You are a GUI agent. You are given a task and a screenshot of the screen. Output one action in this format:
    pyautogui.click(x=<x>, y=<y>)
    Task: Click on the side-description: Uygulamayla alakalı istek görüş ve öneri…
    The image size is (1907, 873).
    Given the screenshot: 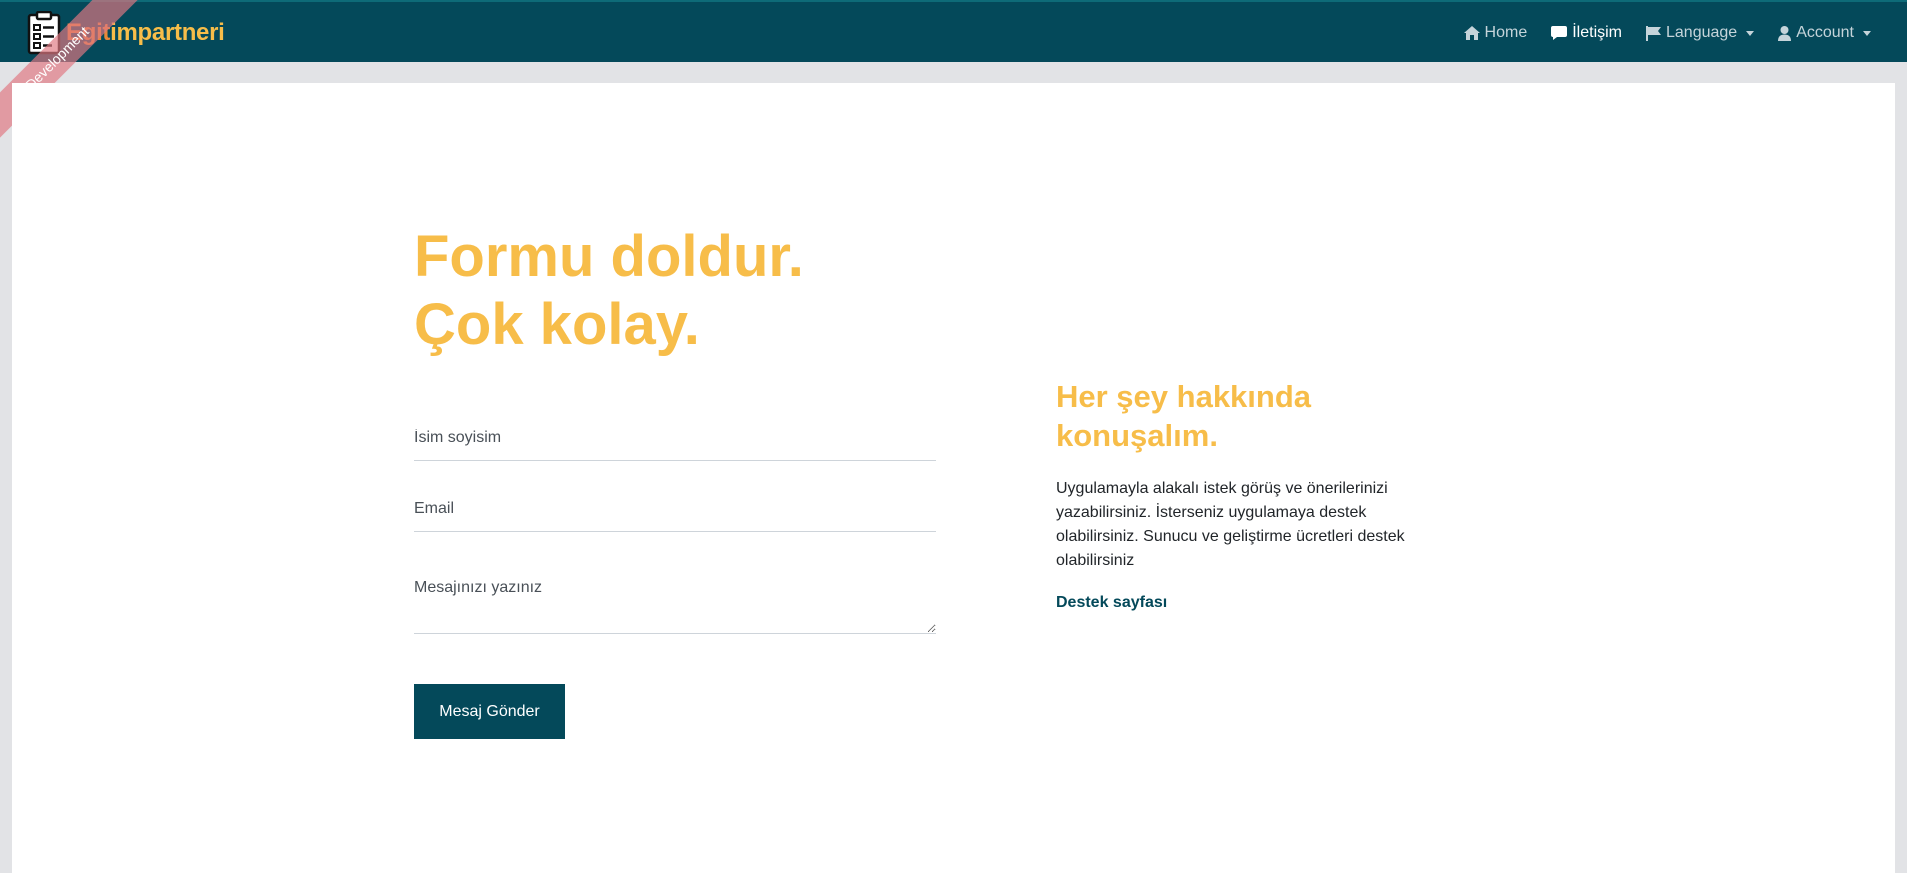 What is the action you would take?
    pyautogui.click(x=1230, y=524)
    